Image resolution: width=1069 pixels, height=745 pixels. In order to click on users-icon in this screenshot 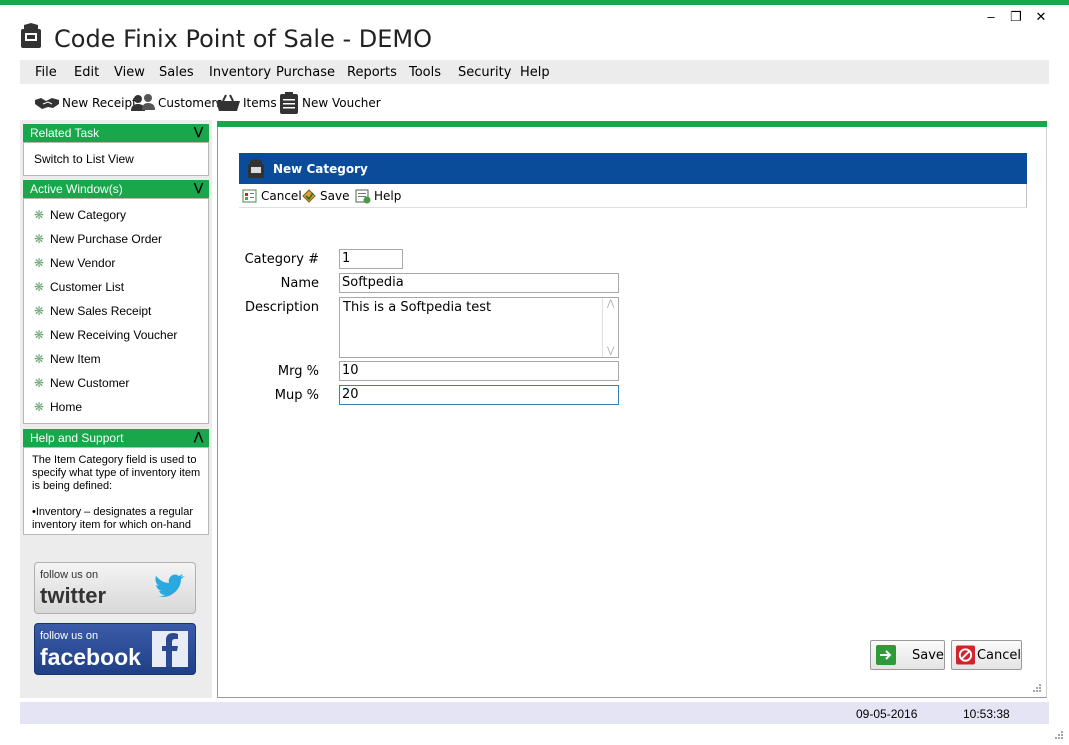, I will do `click(143, 102)`.